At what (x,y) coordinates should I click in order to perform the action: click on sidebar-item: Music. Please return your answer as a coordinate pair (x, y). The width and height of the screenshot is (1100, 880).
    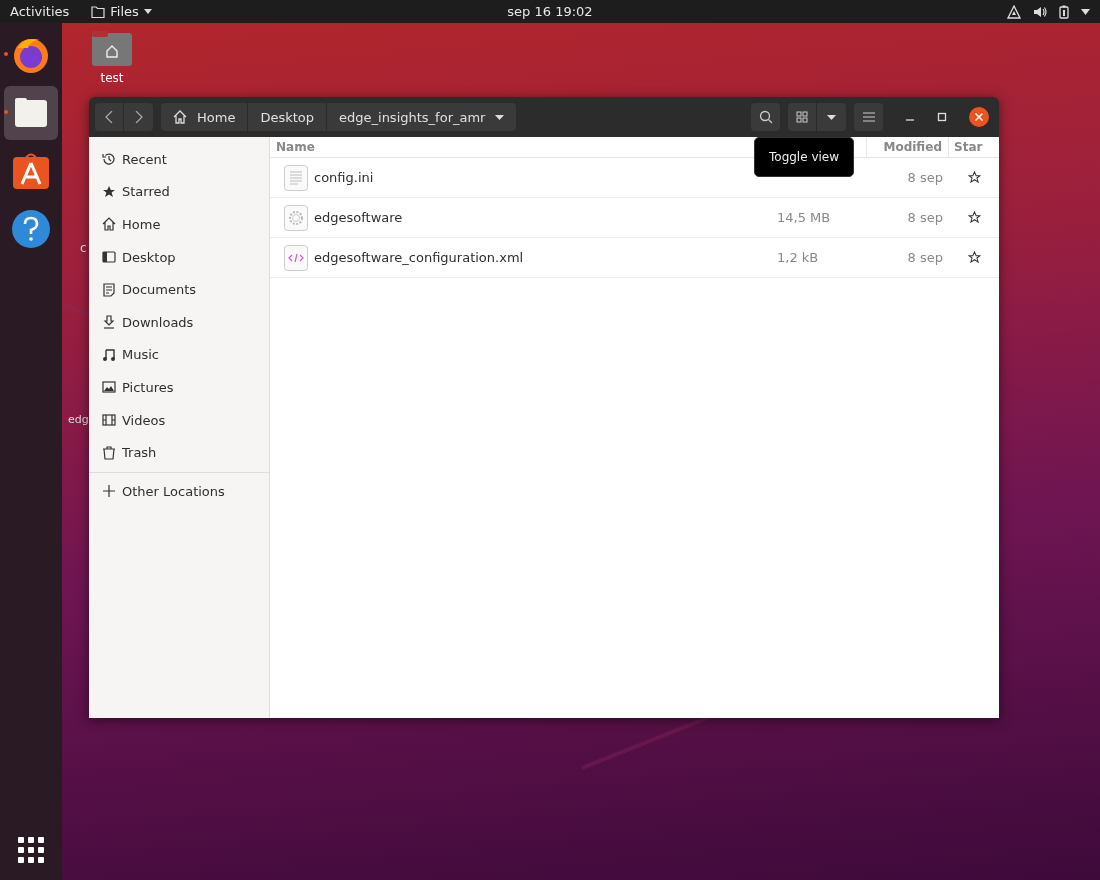
    Looking at the image, I should click on (140, 355).